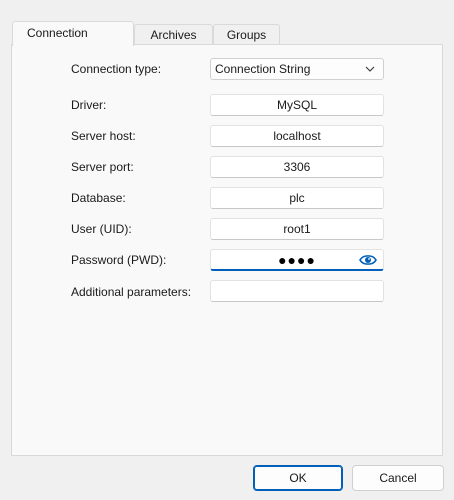  Describe the element at coordinates (263, 69) in the screenshot. I see `connection-type-value: Connection String` at that location.